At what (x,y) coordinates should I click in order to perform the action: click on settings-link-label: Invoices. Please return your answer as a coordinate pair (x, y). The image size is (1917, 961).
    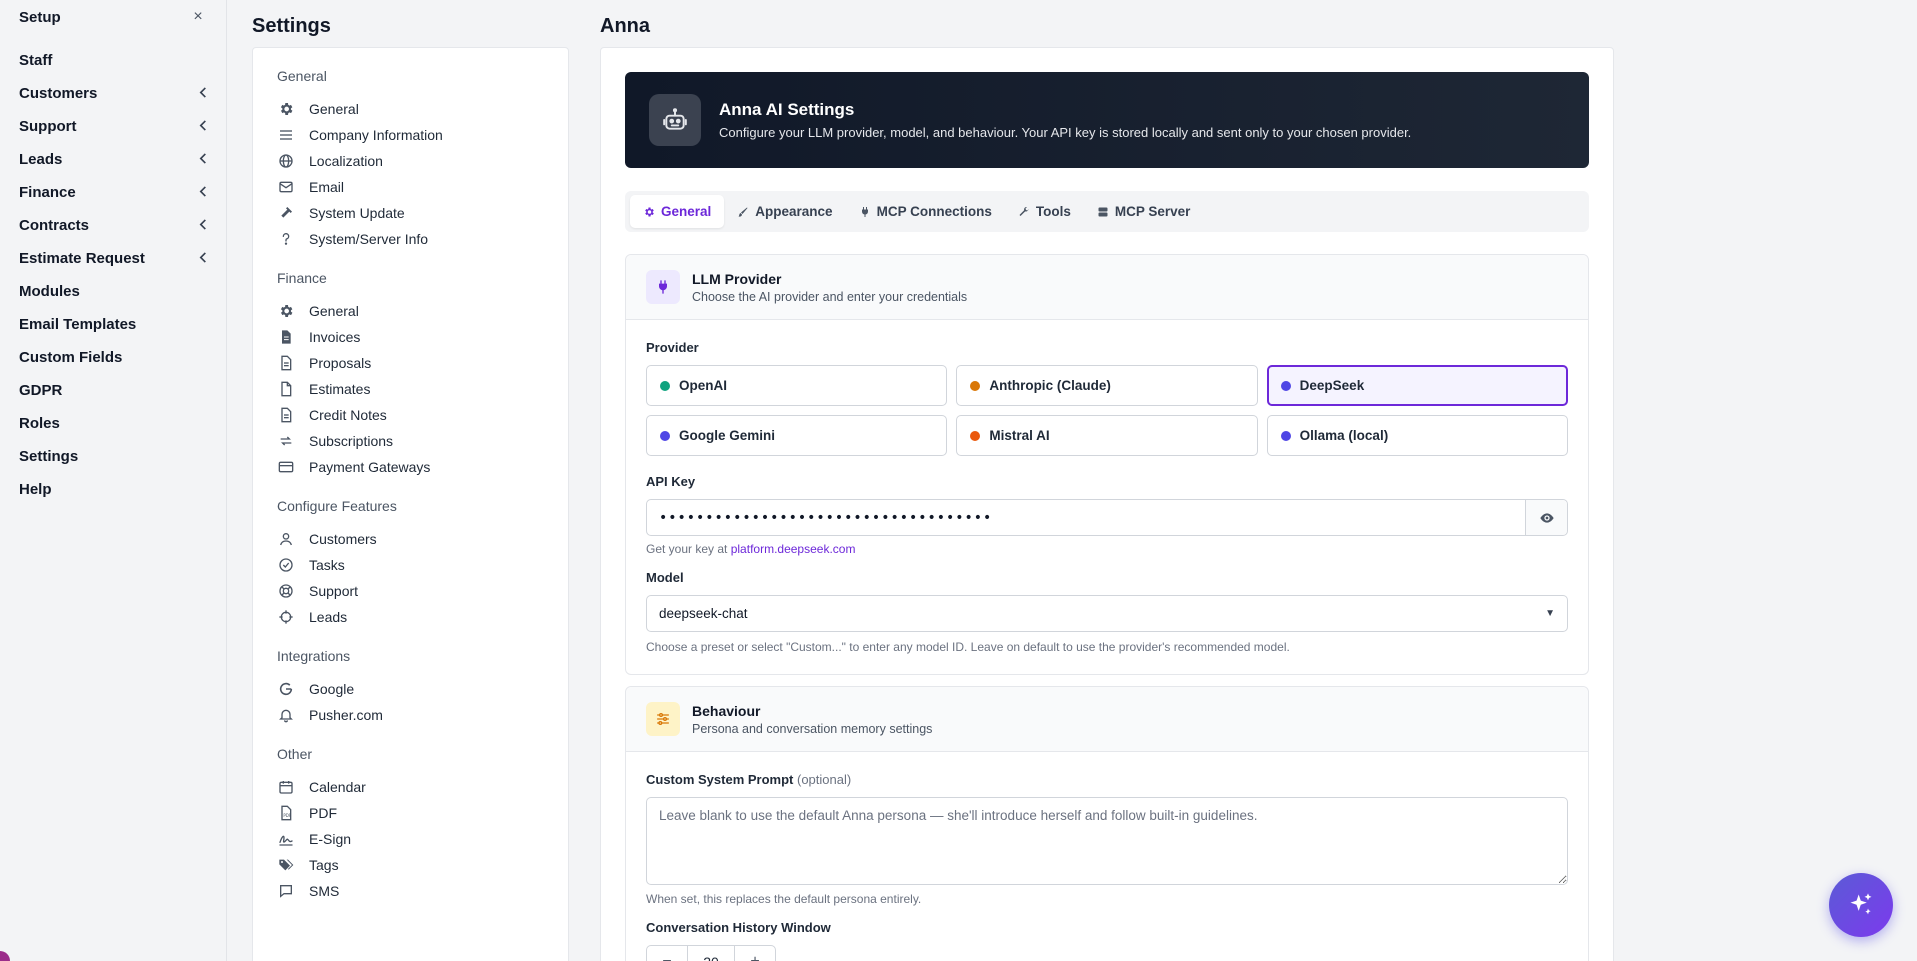
    Looking at the image, I should click on (335, 337).